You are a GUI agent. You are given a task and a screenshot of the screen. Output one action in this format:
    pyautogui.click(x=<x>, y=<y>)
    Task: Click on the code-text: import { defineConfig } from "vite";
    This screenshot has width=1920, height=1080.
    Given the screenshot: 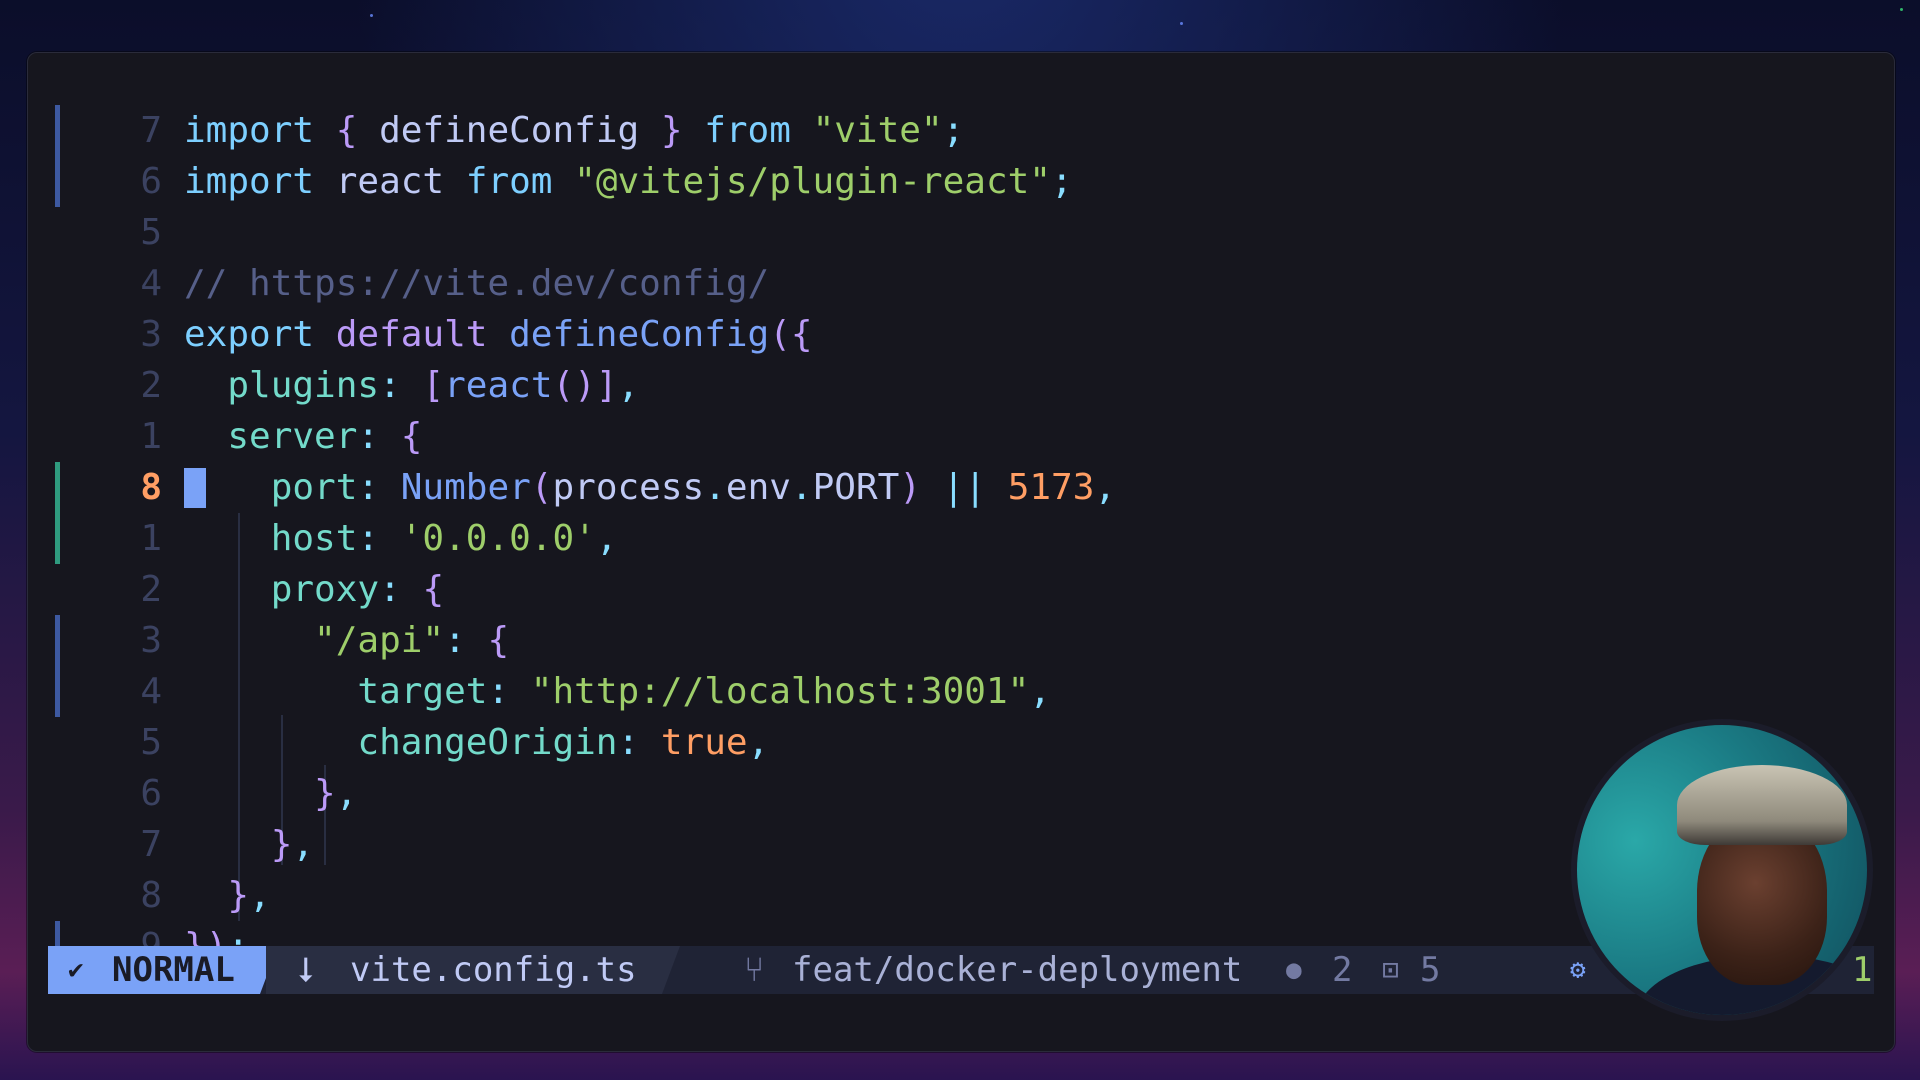 What is the action you would take?
    pyautogui.click(x=574, y=130)
    